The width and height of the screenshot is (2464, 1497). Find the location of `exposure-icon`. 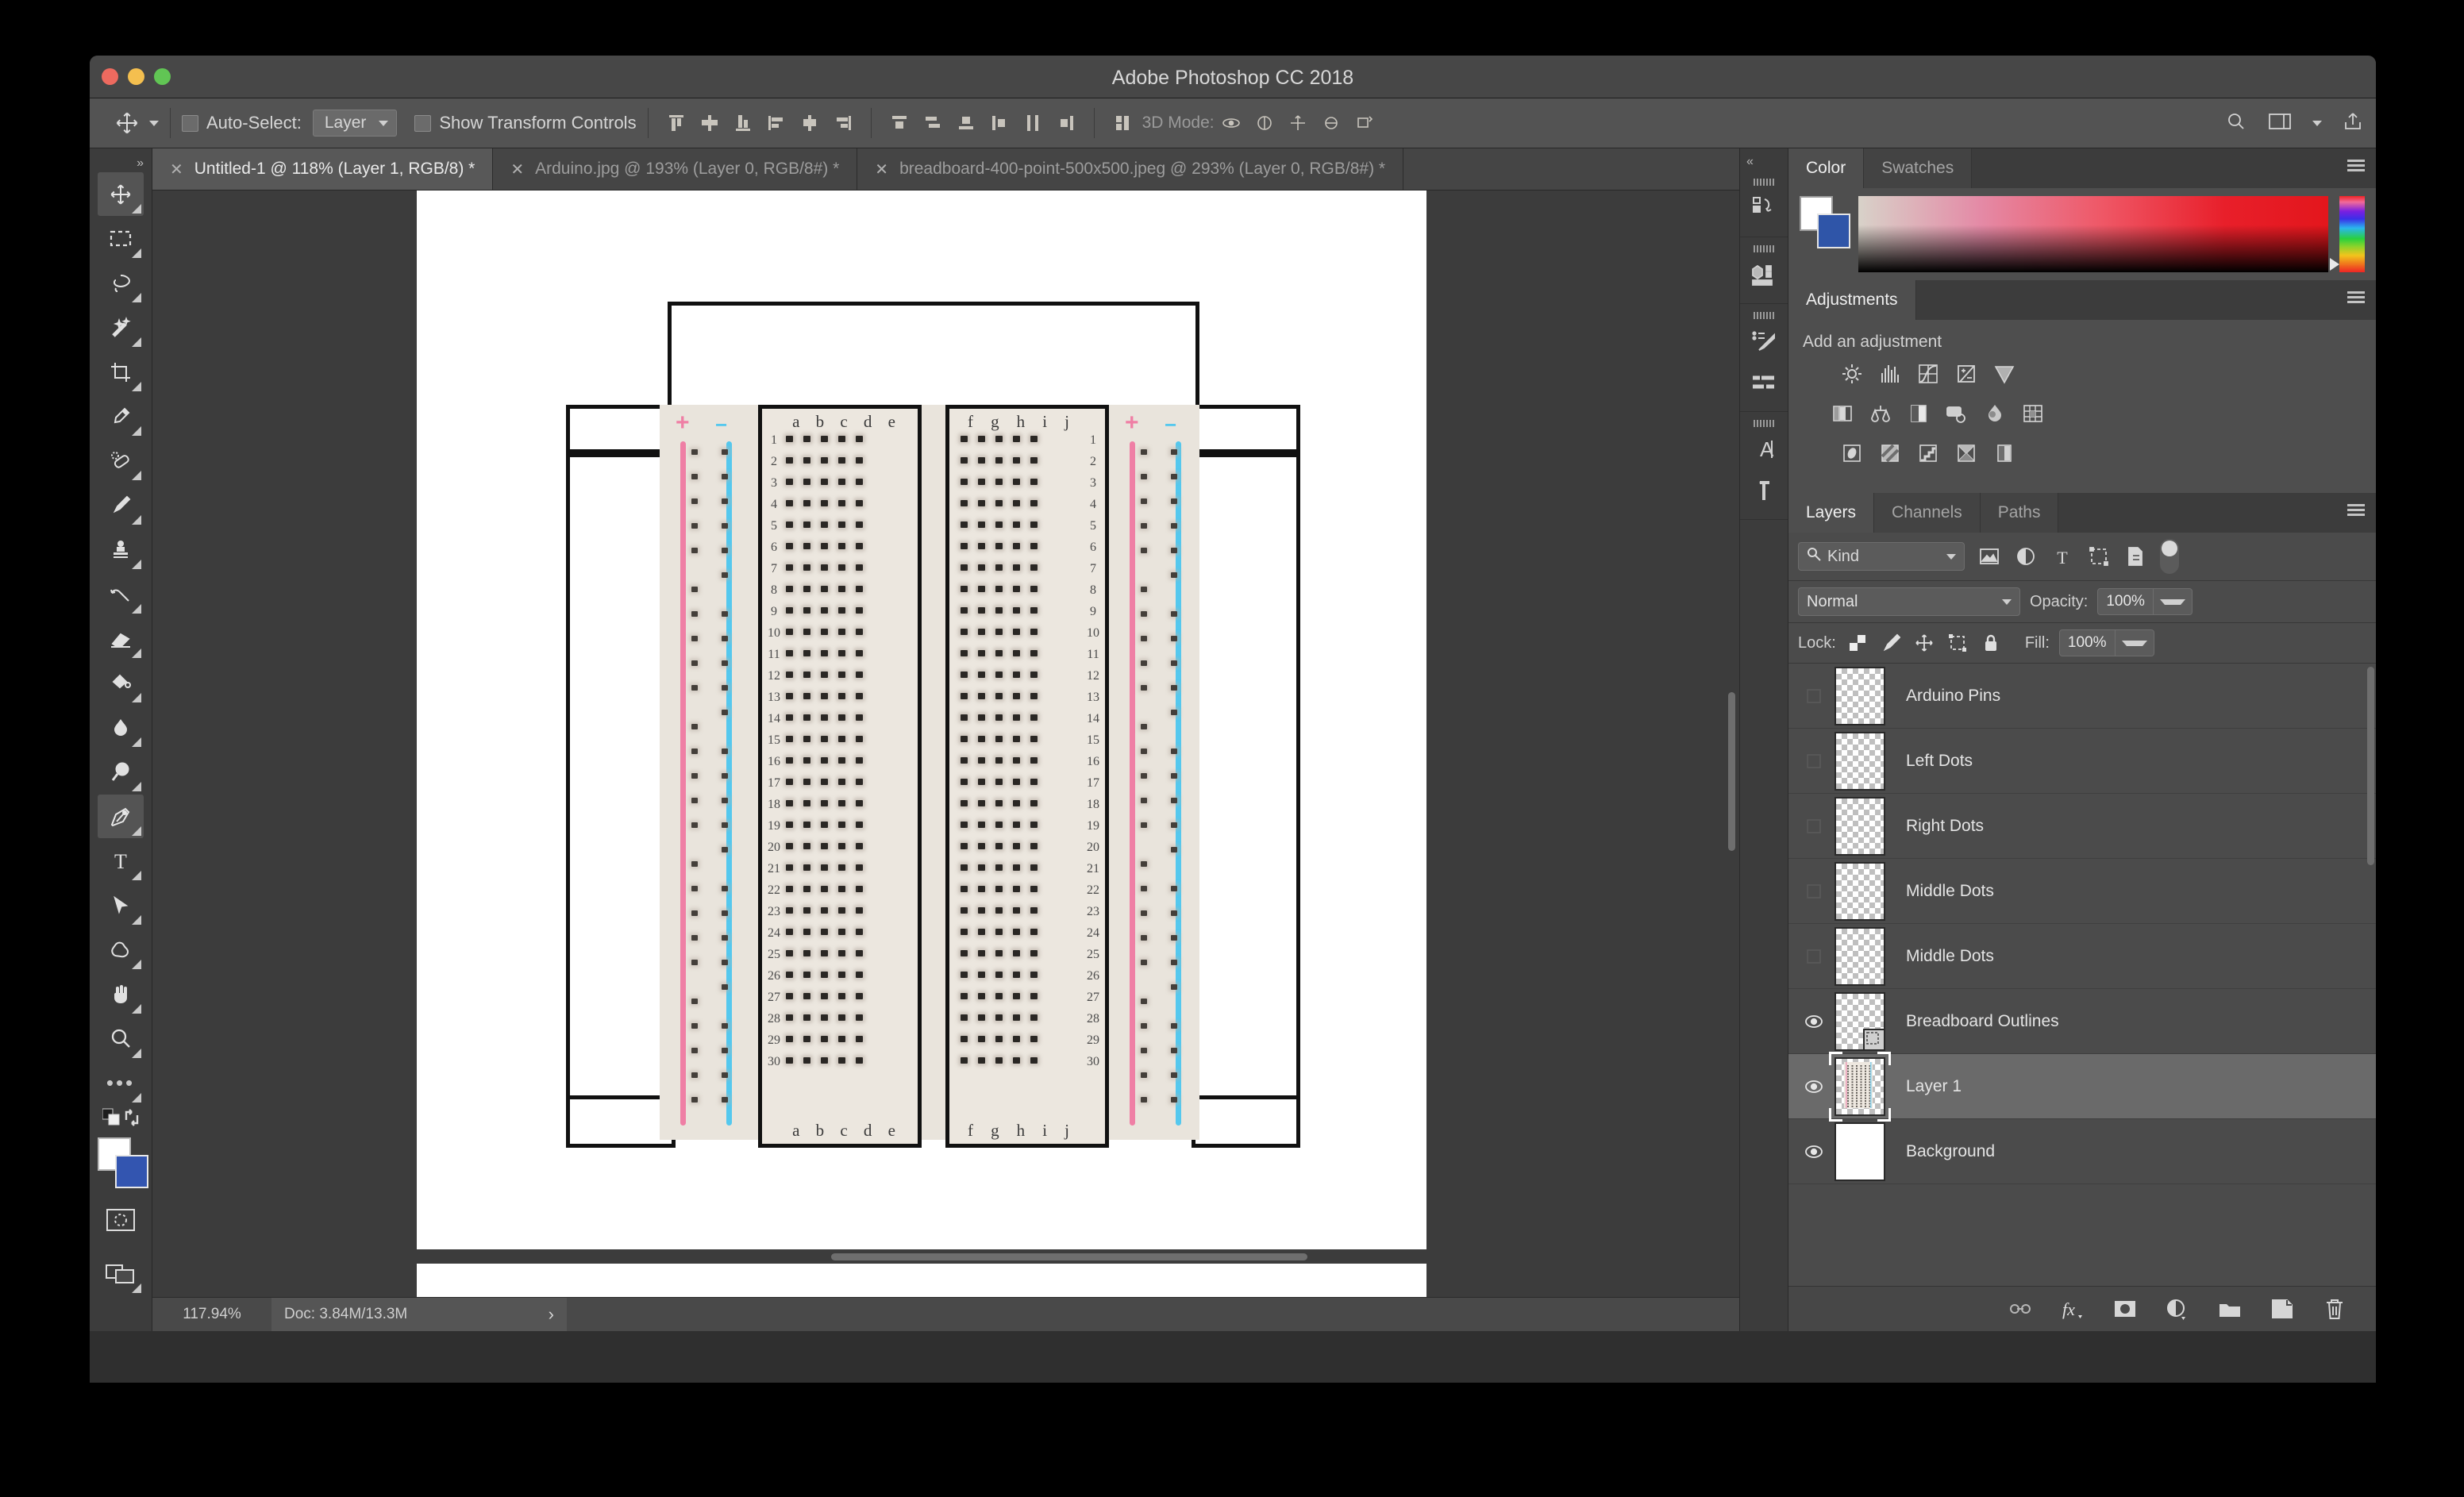

exposure-icon is located at coordinates (1966, 374).